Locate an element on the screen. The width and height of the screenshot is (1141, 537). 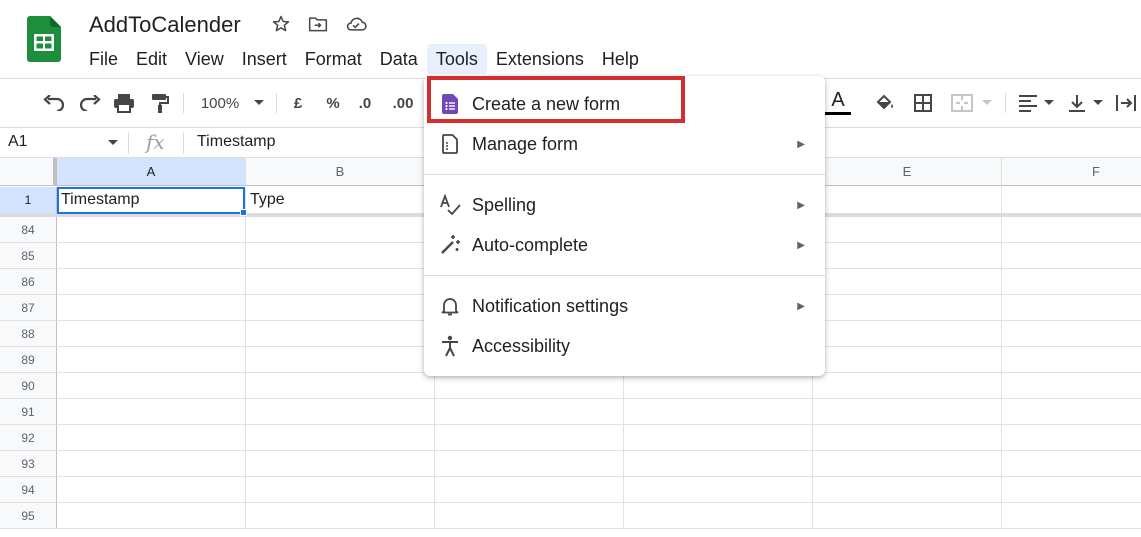
row-header: 86 is located at coordinates (28, 282).